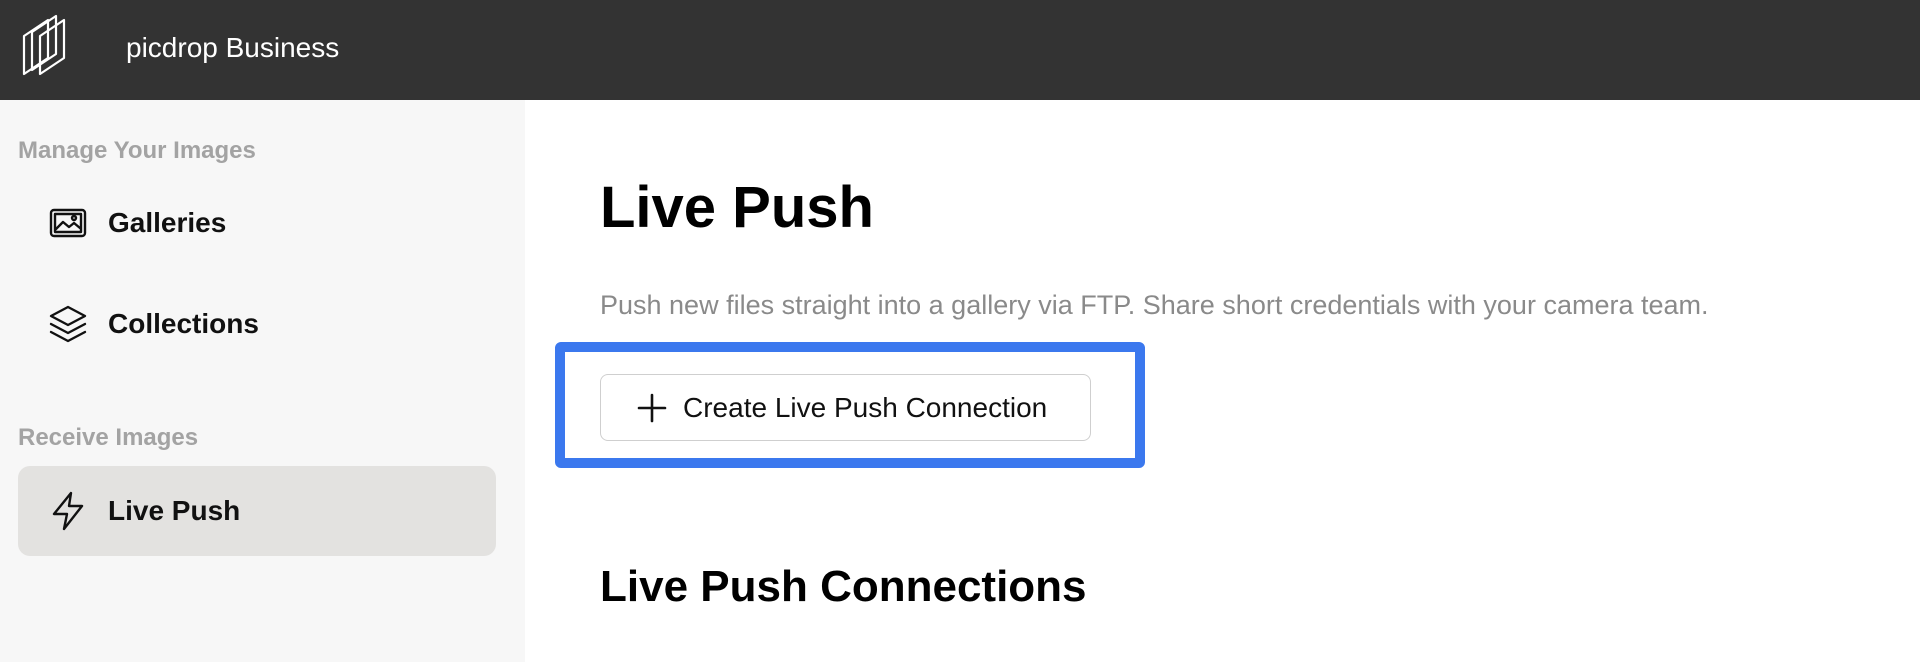  What do you see at coordinates (174, 510) in the screenshot?
I see `sidebar-item-label: Live Push` at bounding box center [174, 510].